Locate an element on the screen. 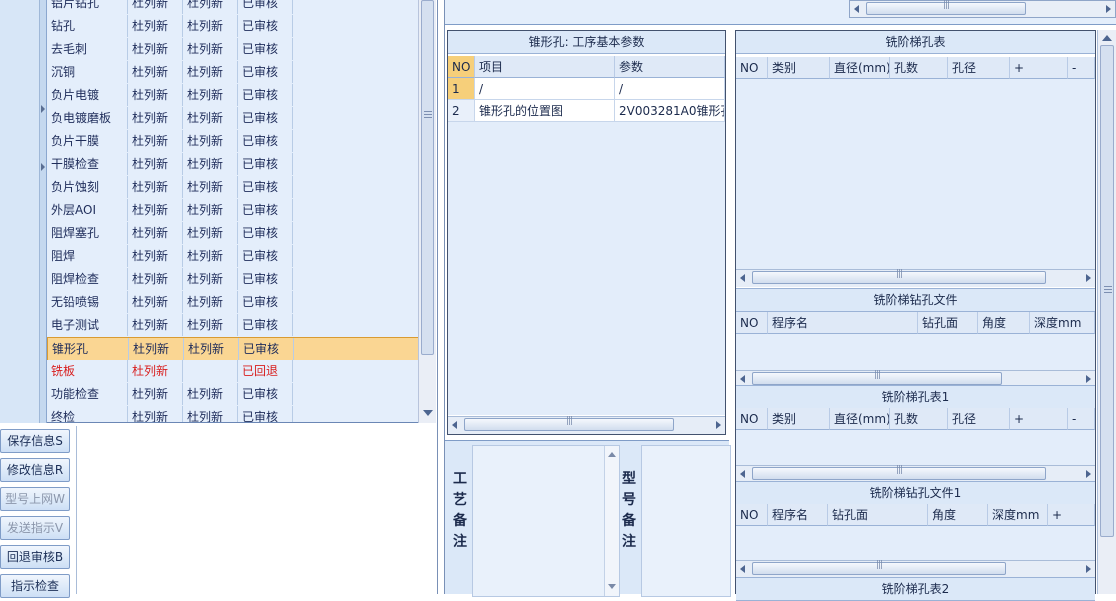  column-header-diameter: 直径(mm) is located at coordinates (860, 419).